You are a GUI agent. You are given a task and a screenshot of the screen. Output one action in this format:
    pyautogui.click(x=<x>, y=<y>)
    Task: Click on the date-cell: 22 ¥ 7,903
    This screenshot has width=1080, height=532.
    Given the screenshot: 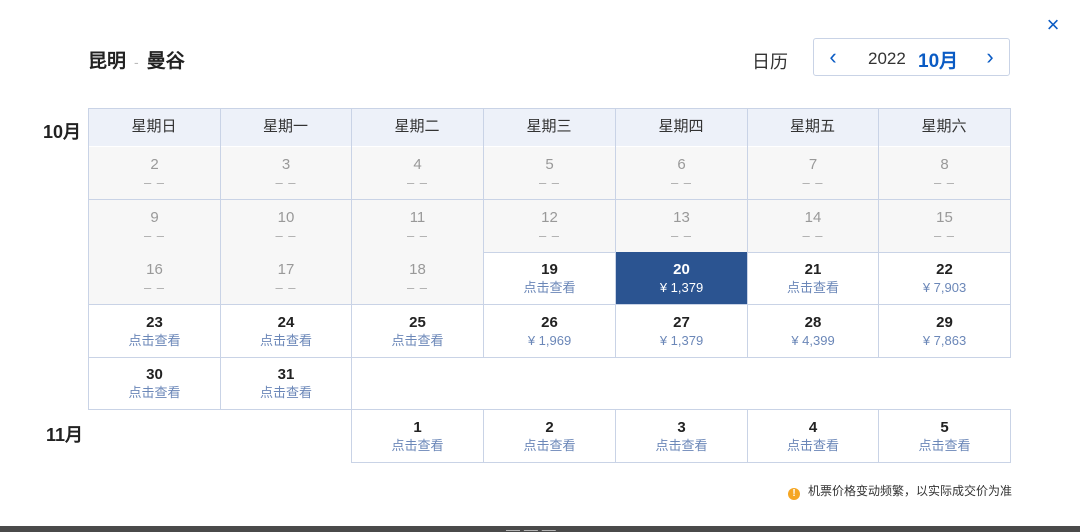 What is the action you would take?
    pyautogui.click(x=944, y=278)
    